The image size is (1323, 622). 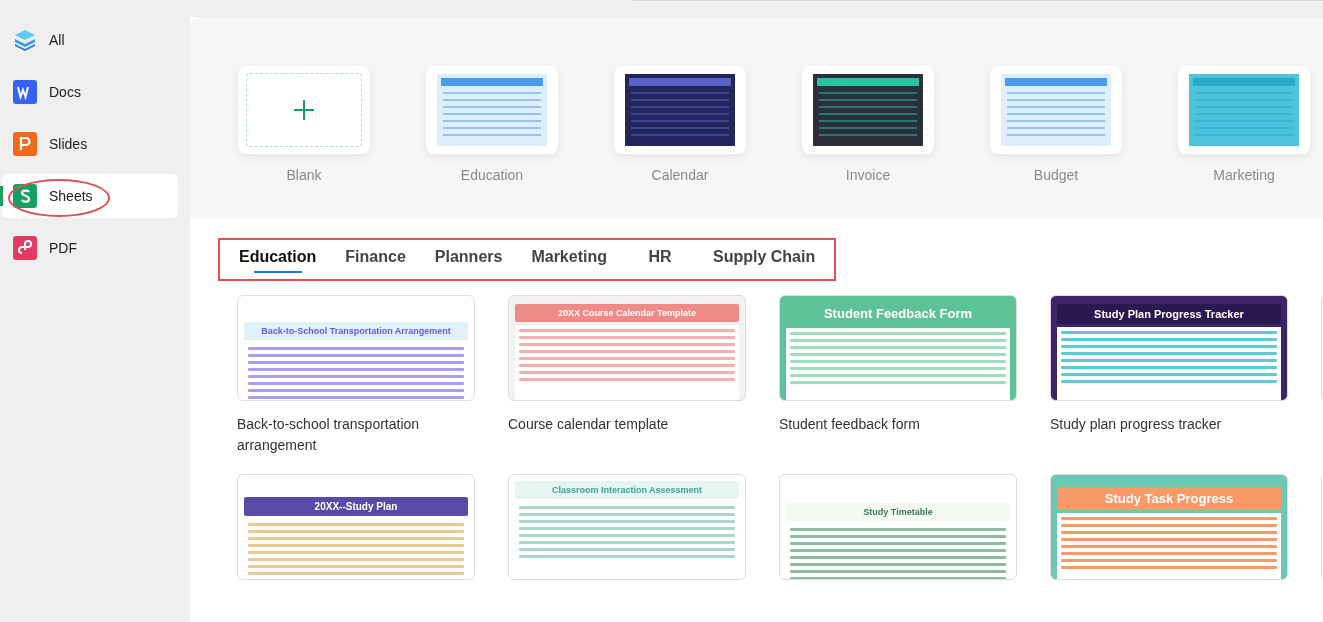 What do you see at coordinates (356, 527) in the screenshot?
I see `template-thumbnail: 20XX--Study Plan` at bounding box center [356, 527].